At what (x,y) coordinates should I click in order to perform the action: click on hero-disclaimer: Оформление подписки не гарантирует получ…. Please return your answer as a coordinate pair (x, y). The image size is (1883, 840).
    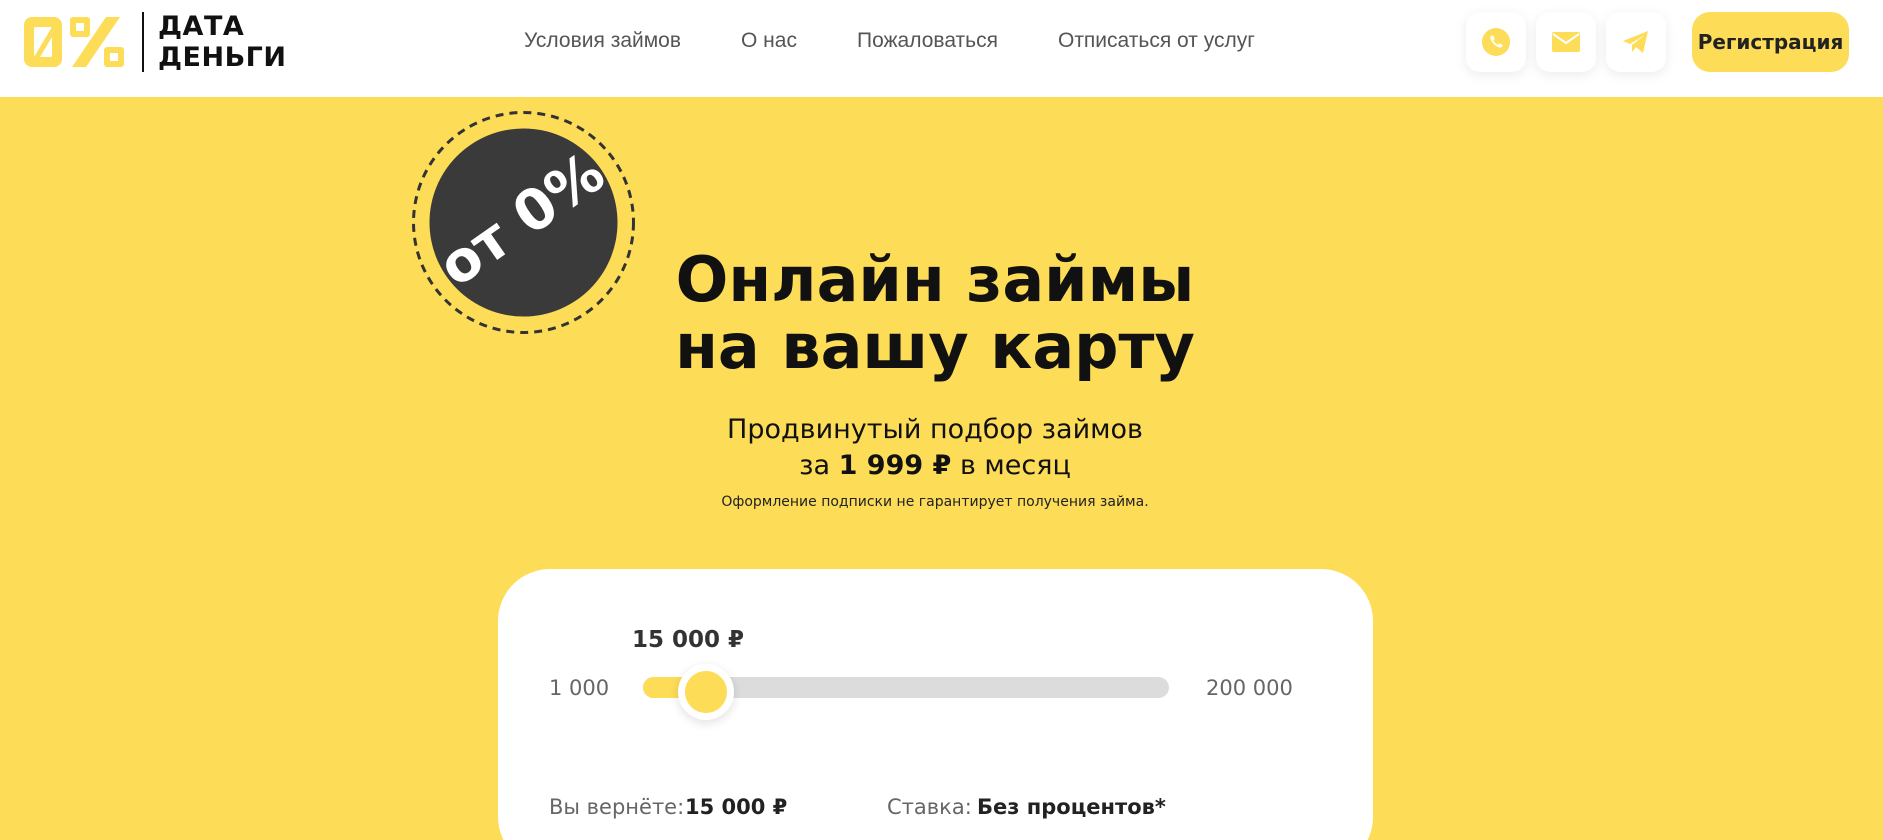
    Looking at the image, I should click on (935, 502).